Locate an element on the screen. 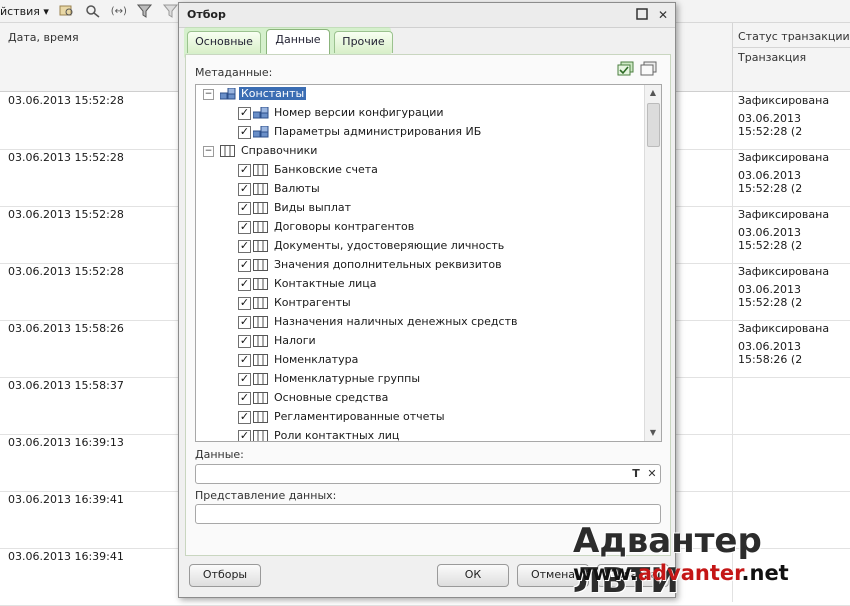  data-field: T ✕ is located at coordinates (428, 474).